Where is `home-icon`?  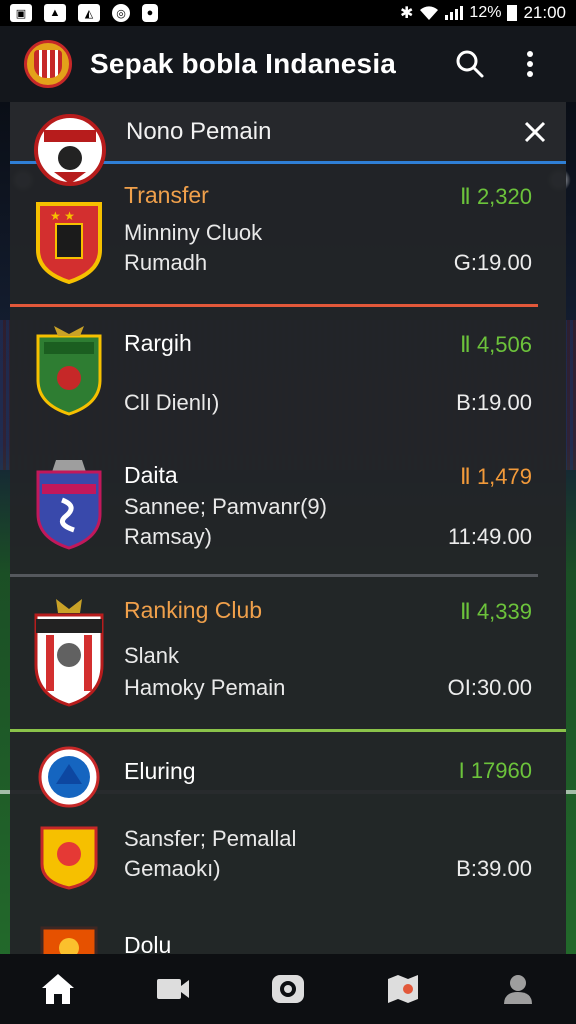 home-icon is located at coordinates (57, 989).